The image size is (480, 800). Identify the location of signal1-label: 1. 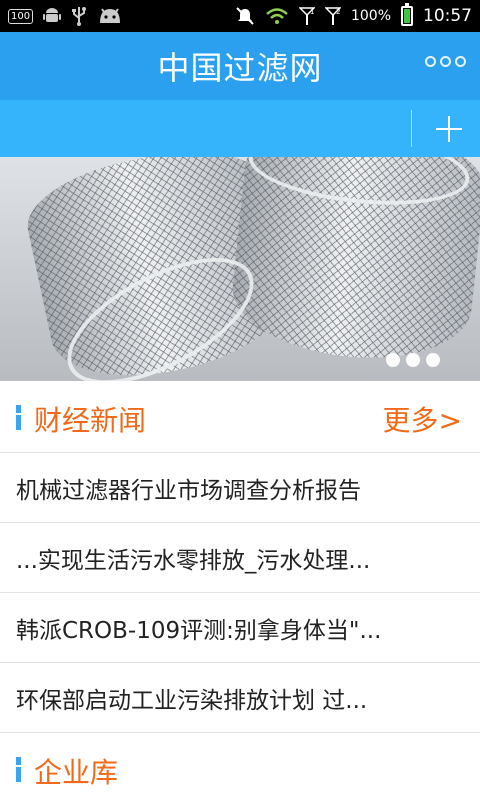
(312, 12).